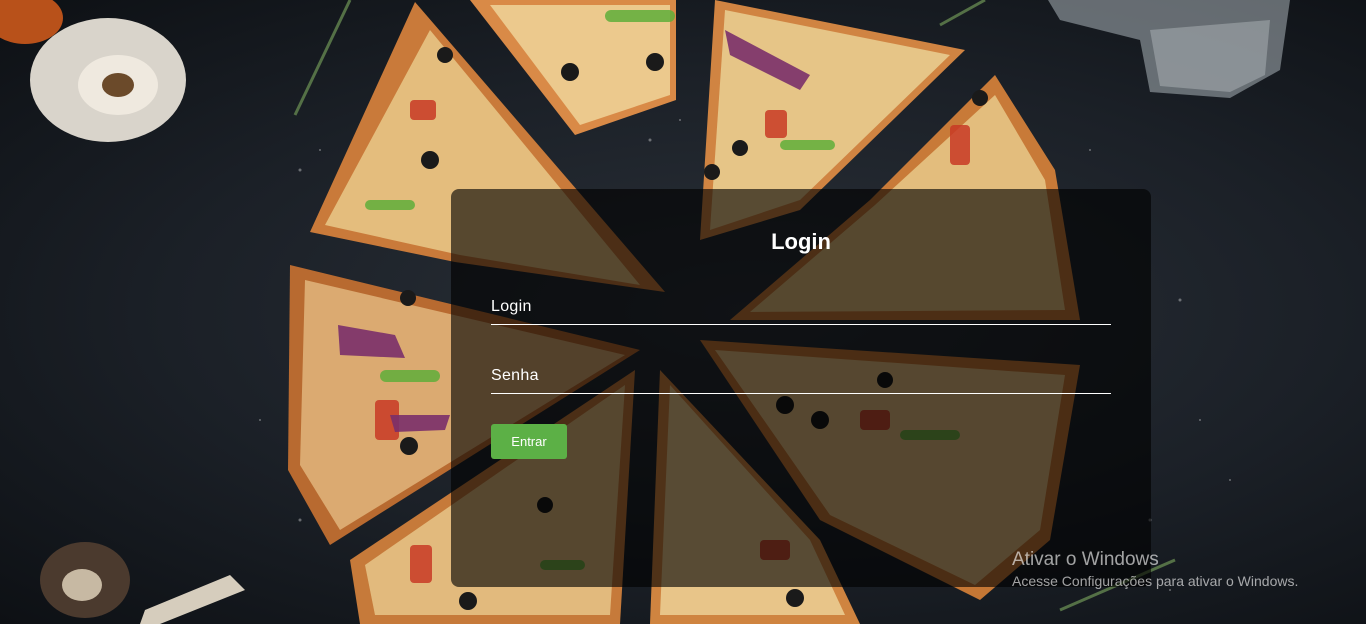  I want to click on password-field, so click(801, 376).